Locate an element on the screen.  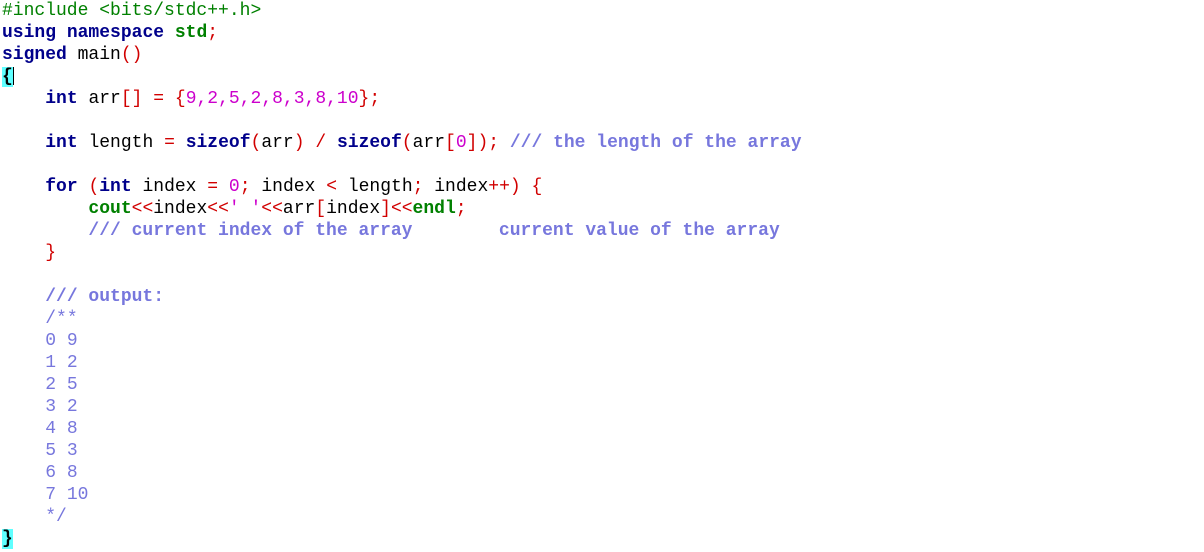
keyword-namespace: namespace is located at coordinates (115, 33).